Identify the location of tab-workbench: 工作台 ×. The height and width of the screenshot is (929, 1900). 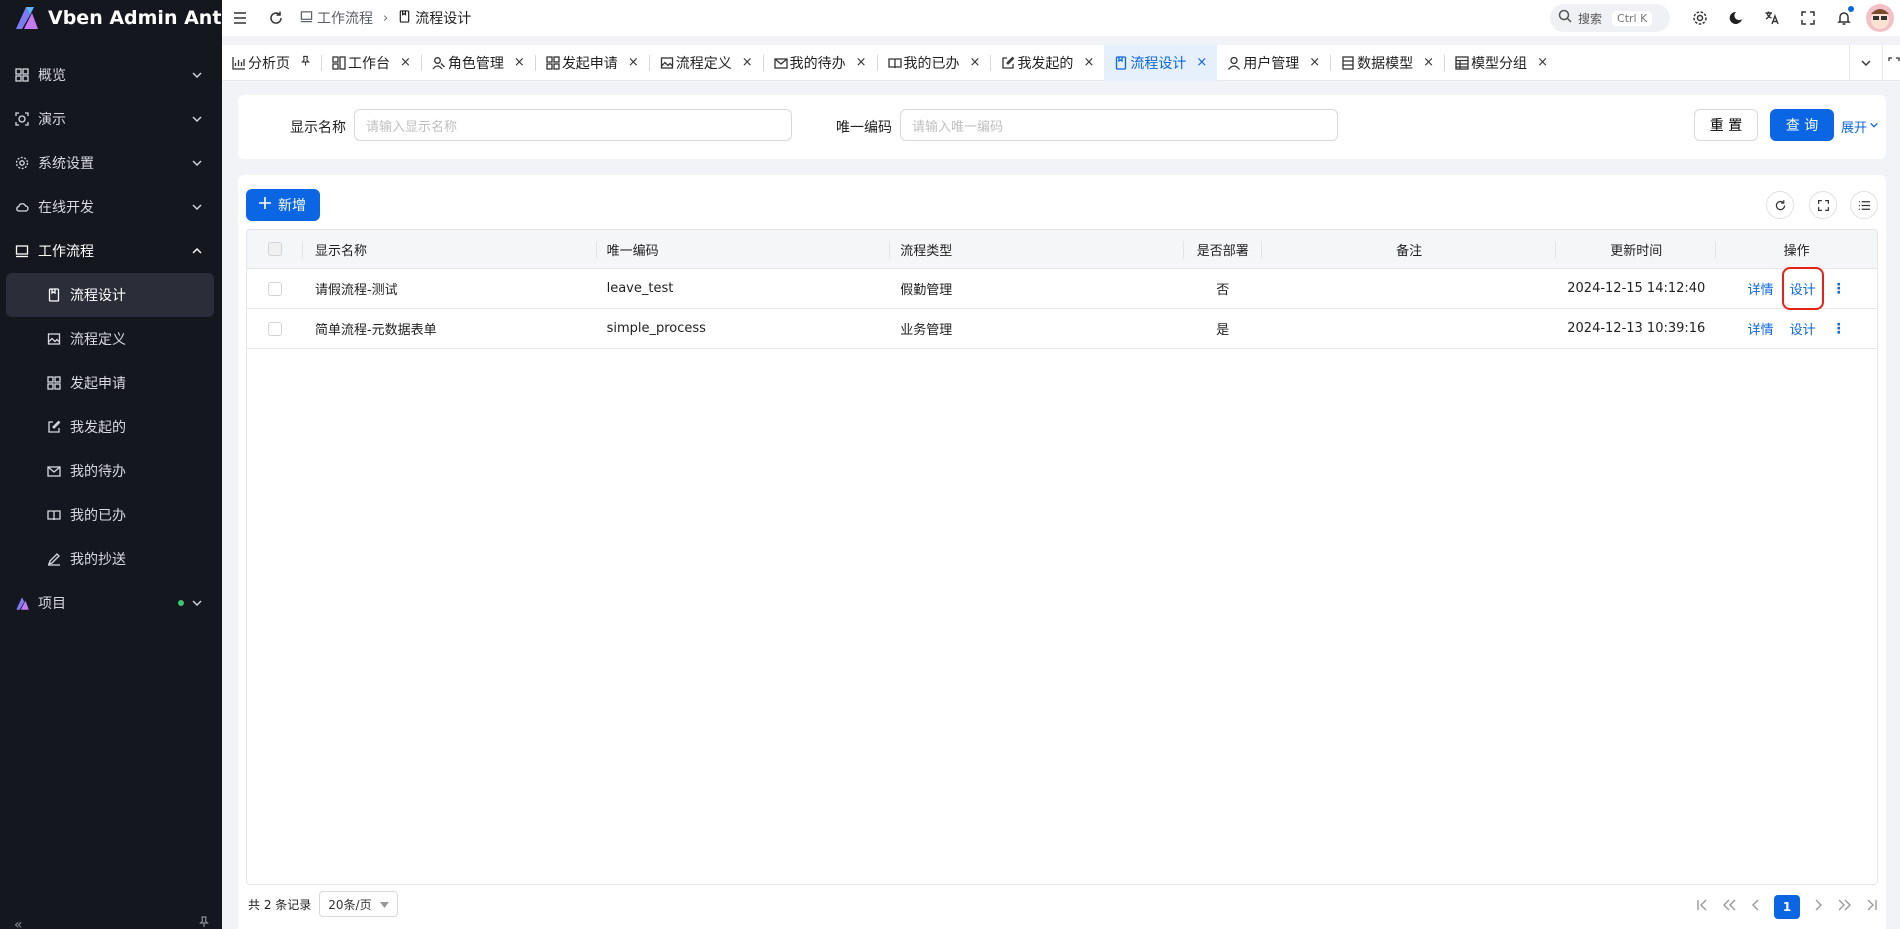
(371, 63).